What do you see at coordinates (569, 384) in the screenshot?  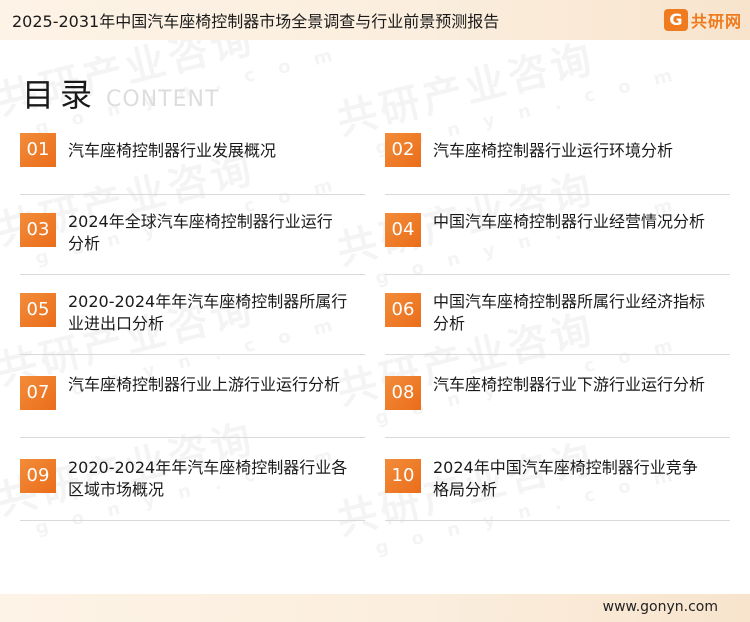 I see `toc-item-label: 汽车座椅控制器行业下游行业运行分析` at bounding box center [569, 384].